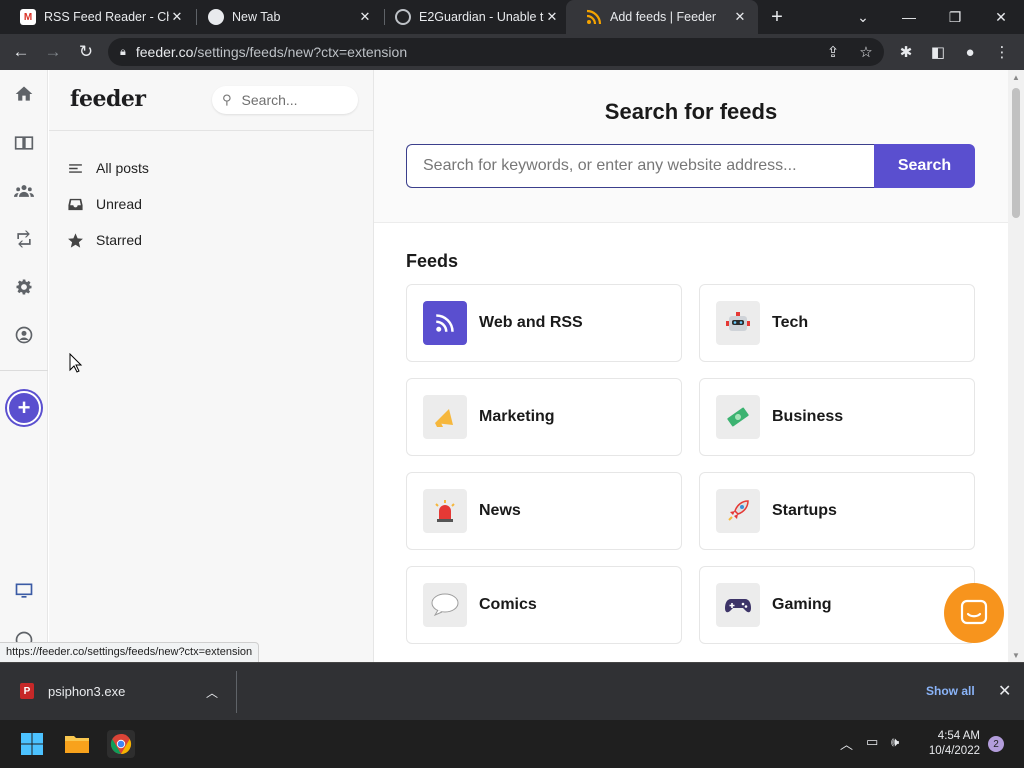 The image size is (1024, 768). Describe the element at coordinates (777, 17) in the screenshot. I see `new-tab-icon: +` at that location.